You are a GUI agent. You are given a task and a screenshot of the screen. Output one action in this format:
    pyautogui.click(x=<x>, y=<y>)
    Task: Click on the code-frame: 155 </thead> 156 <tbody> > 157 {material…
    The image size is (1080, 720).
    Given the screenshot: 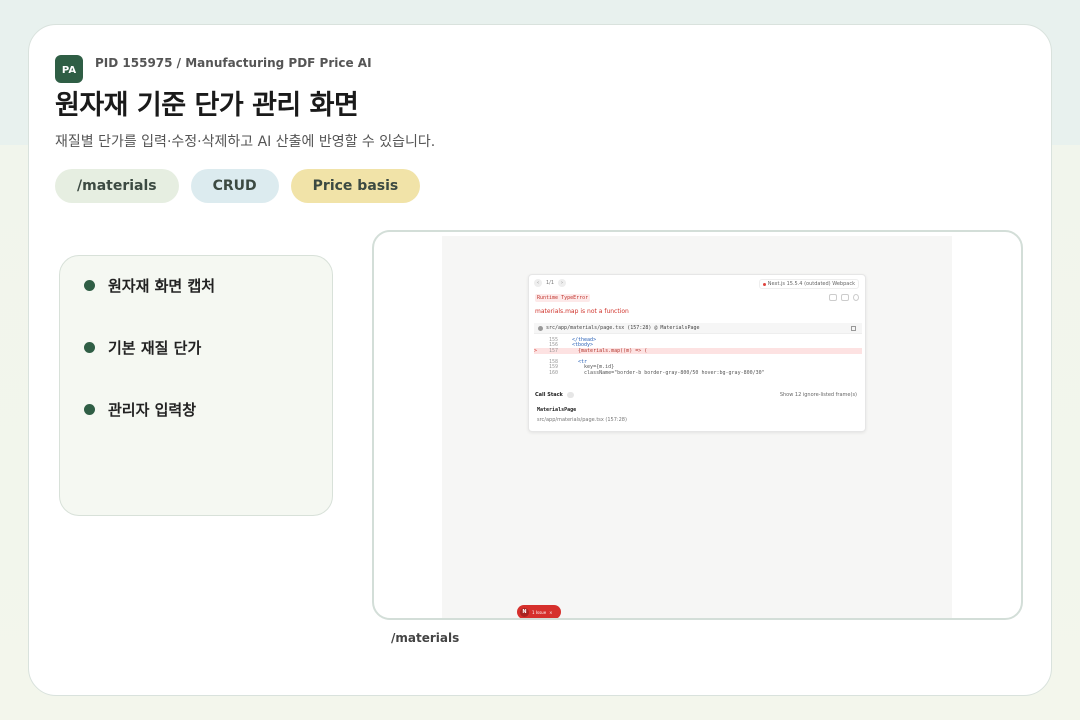 What is the action you would take?
    pyautogui.click(x=698, y=356)
    